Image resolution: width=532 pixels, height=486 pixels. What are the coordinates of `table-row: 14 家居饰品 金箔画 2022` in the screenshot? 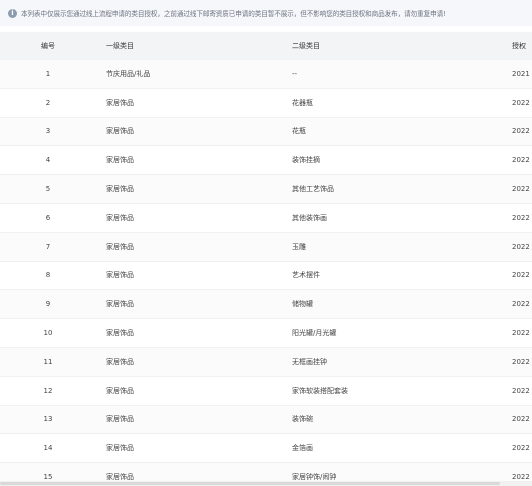 It's located at (266, 449).